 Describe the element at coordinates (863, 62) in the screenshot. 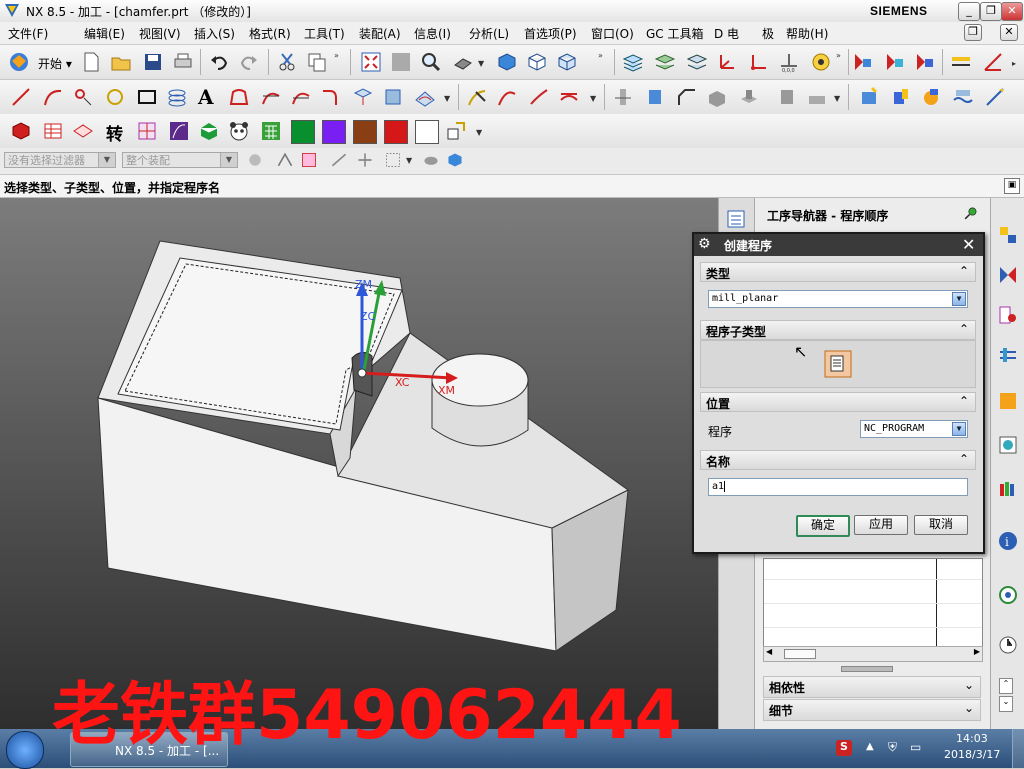

I see `create-program-icon` at that location.